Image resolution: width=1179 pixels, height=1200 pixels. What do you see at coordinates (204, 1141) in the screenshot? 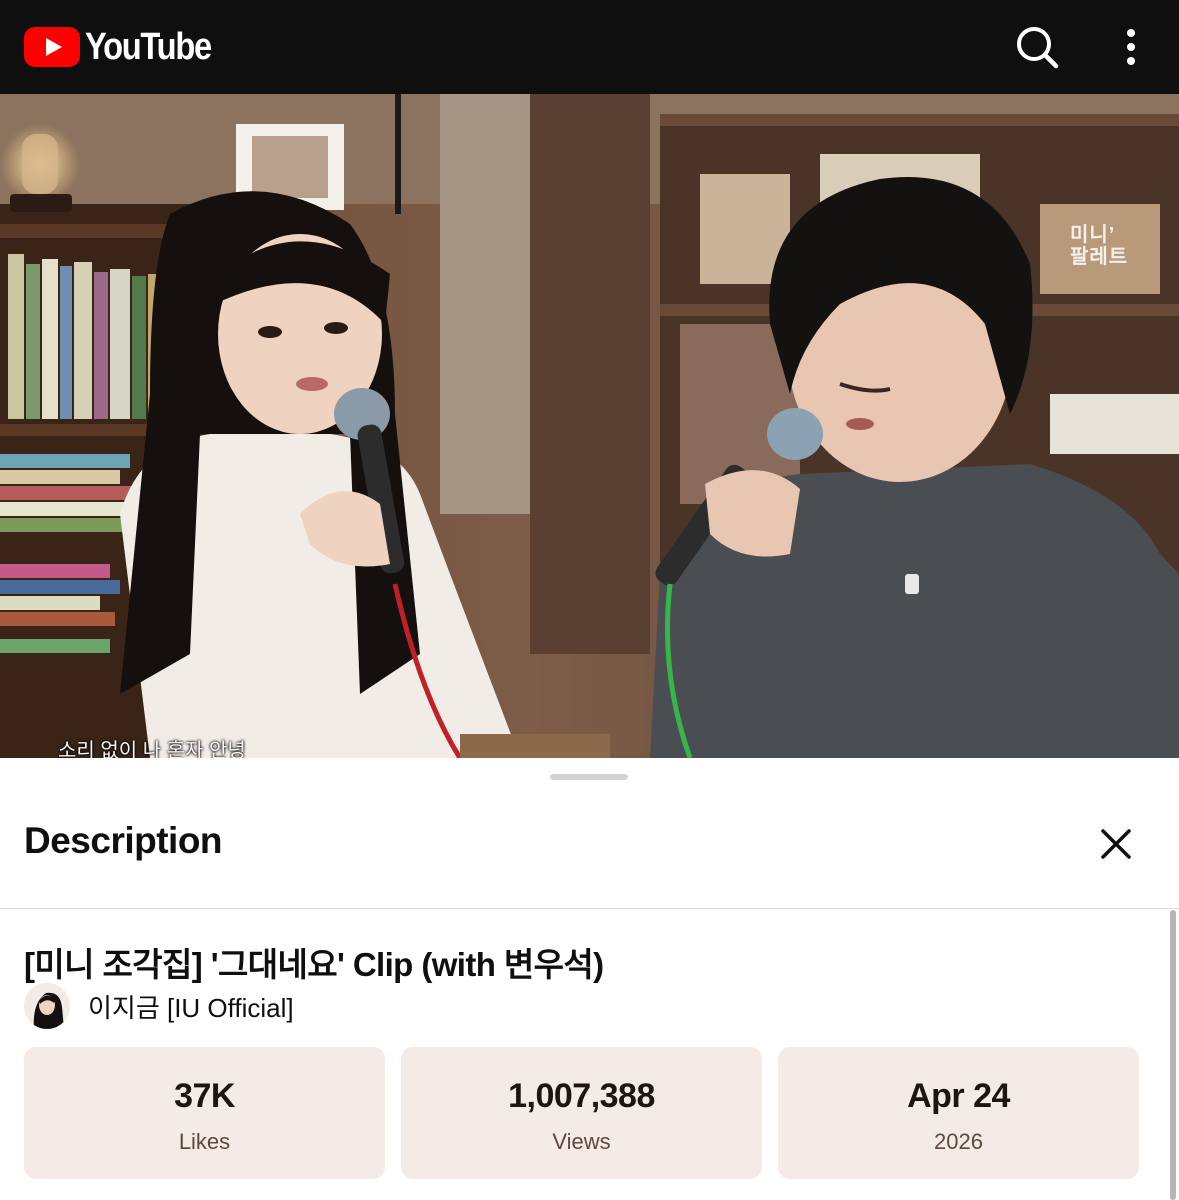
I see `likes-label: Likes` at bounding box center [204, 1141].